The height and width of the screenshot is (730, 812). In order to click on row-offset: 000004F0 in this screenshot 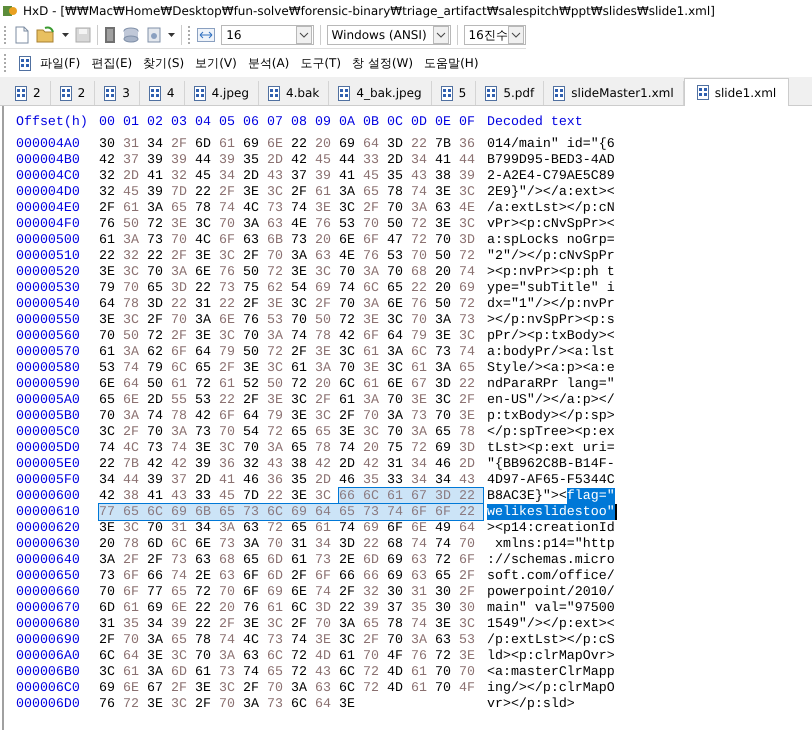, I will do `click(48, 224)`.